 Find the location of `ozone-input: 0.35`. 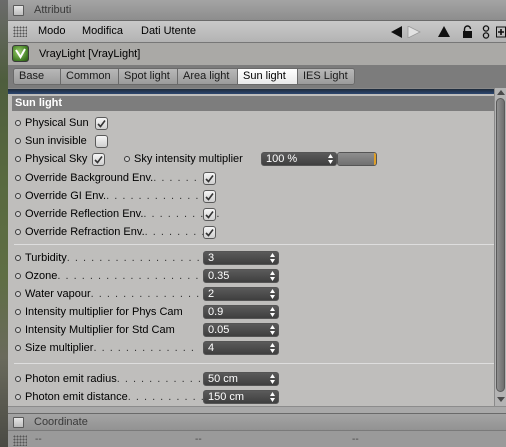

ozone-input: 0.35 is located at coordinates (241, 276).